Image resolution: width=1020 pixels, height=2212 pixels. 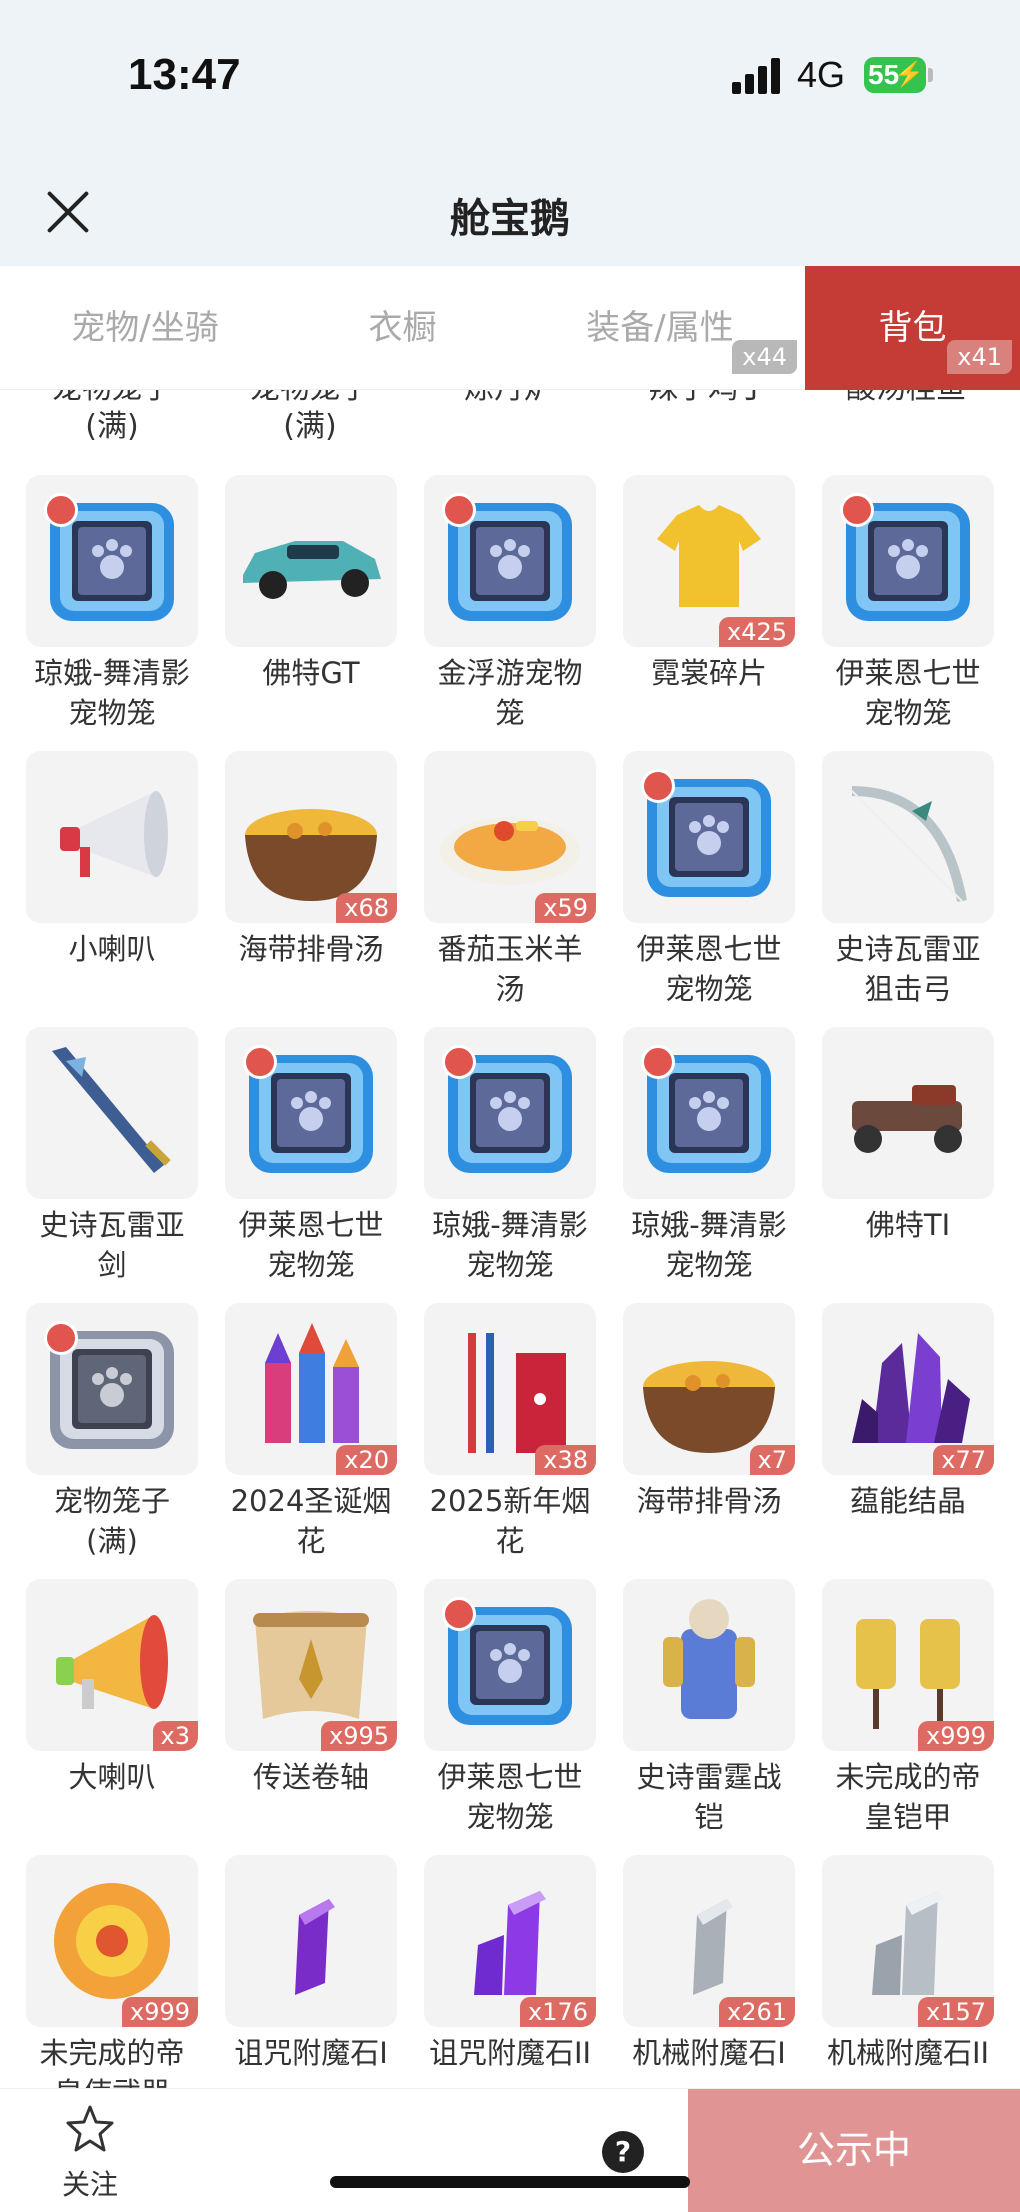 What do you see at coordinates (557, 2012) in the screenshot?
I see `quantity-badge: x176` at bounding box center [557, 2012].